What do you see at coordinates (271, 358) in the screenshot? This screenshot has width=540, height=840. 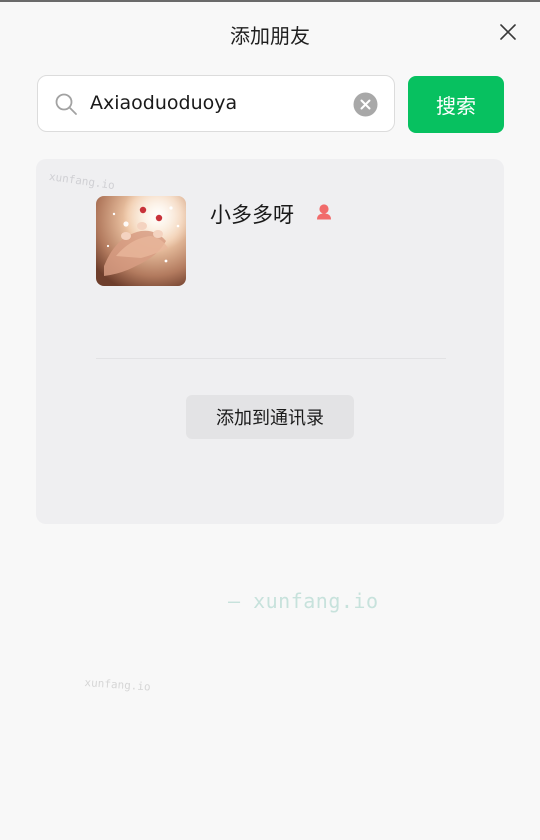 I see `divider` at bounding box center [271, 358].